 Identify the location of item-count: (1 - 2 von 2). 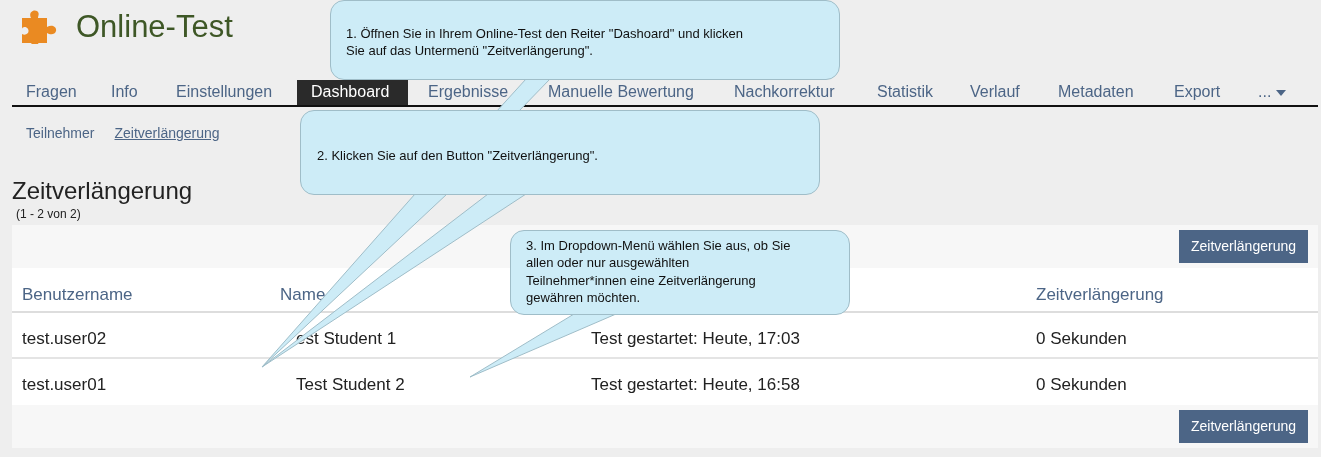
(48, 214).